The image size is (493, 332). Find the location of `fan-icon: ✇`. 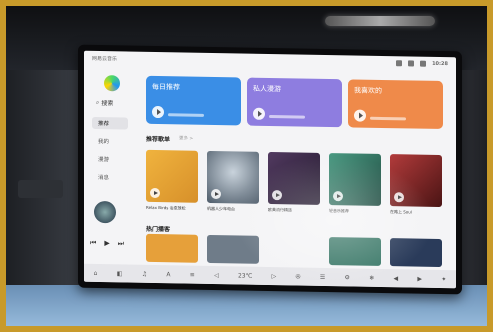

fan-icon: ✇ is located at coordinates (298, 276).